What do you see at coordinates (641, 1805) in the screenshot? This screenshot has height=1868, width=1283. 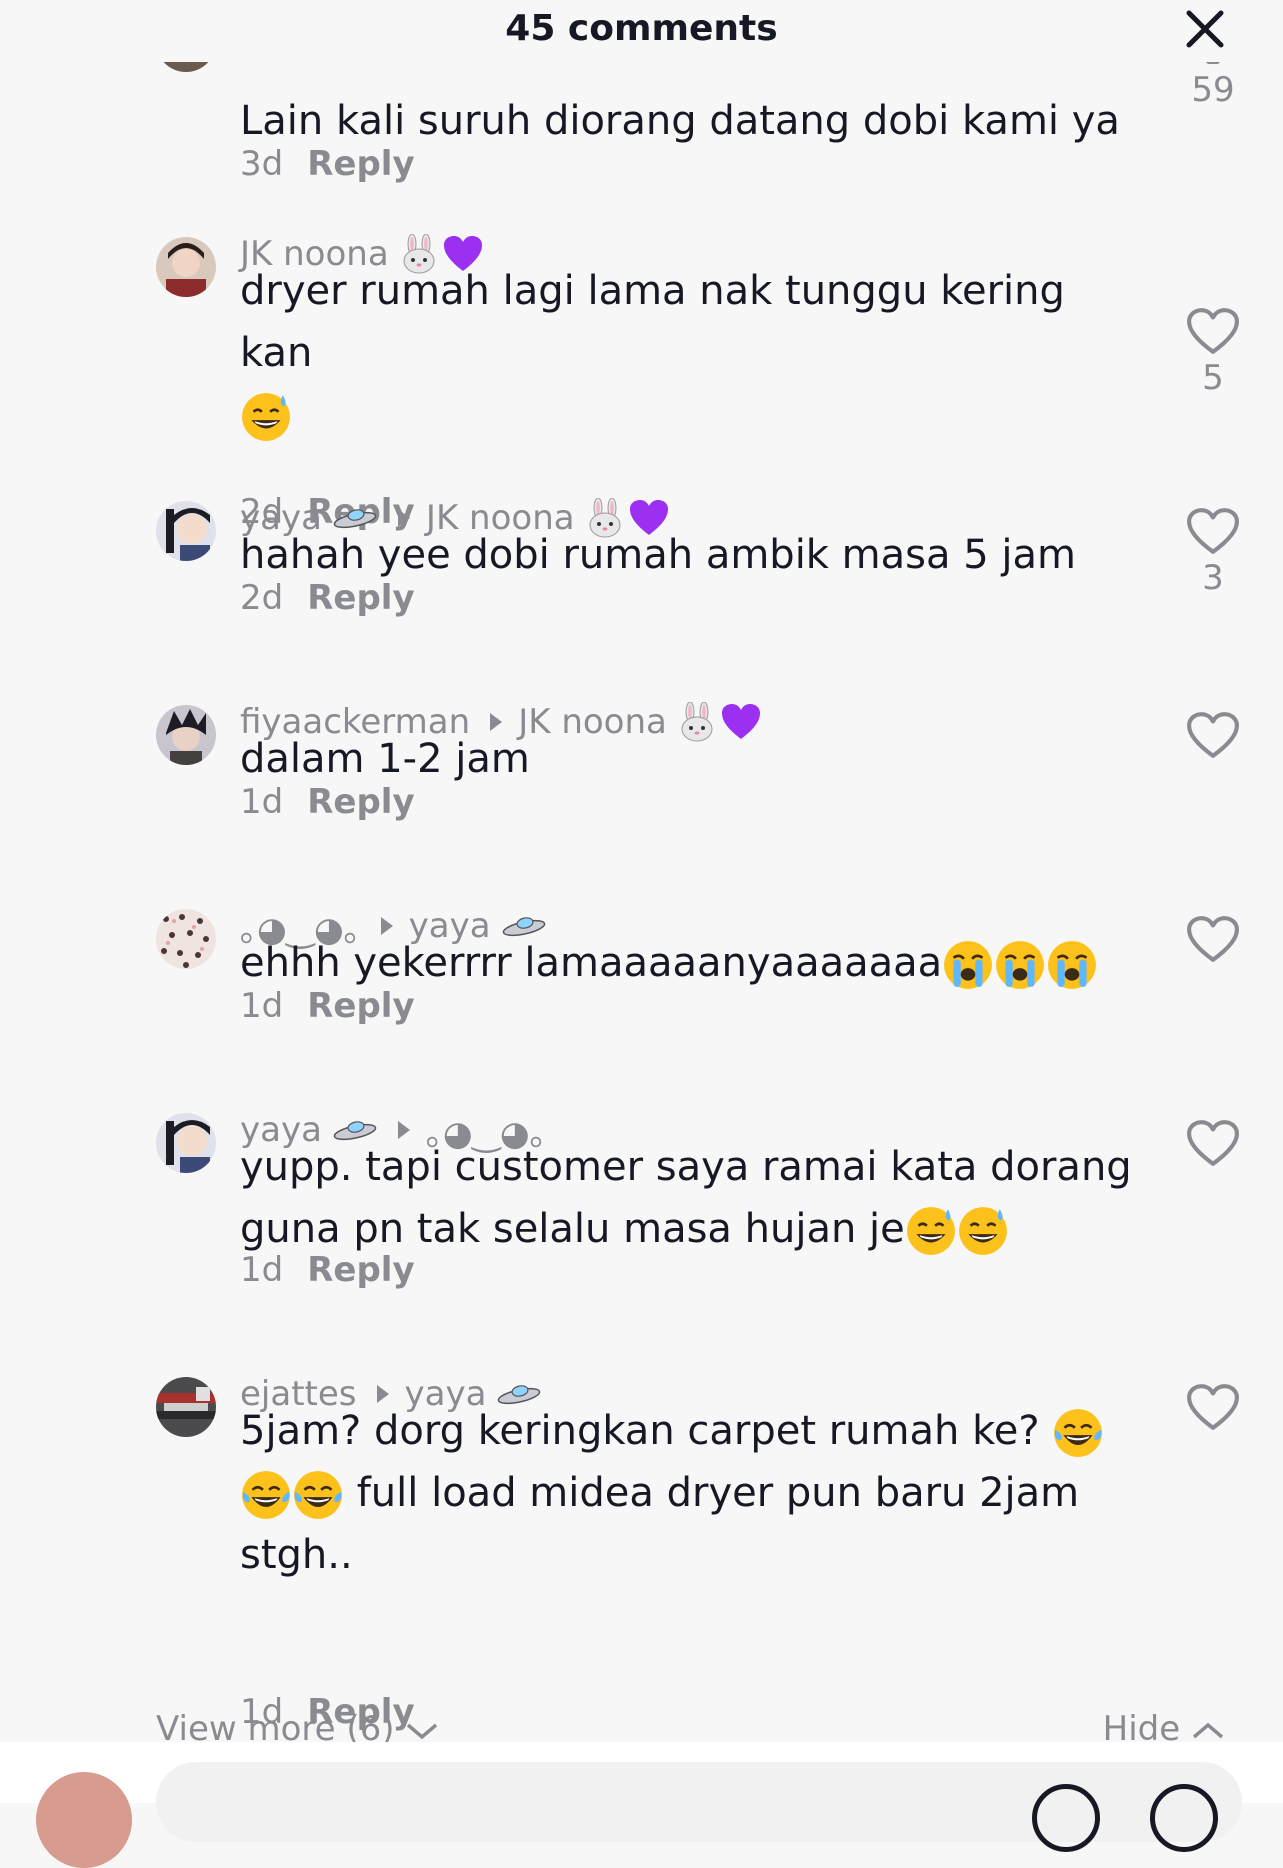 I see `comment-input-bar` at bounding box center [641, 1805].